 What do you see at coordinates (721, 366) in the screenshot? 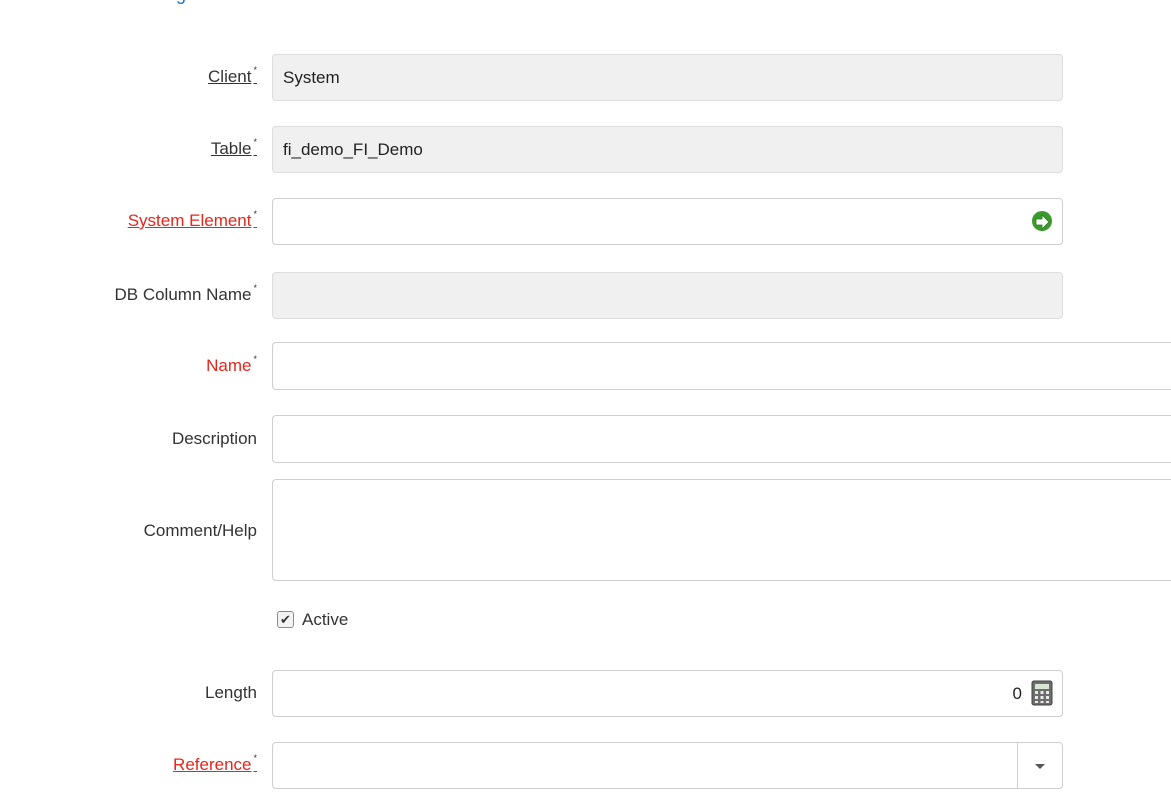
I see `name-input` at bounding box center [721, 366].